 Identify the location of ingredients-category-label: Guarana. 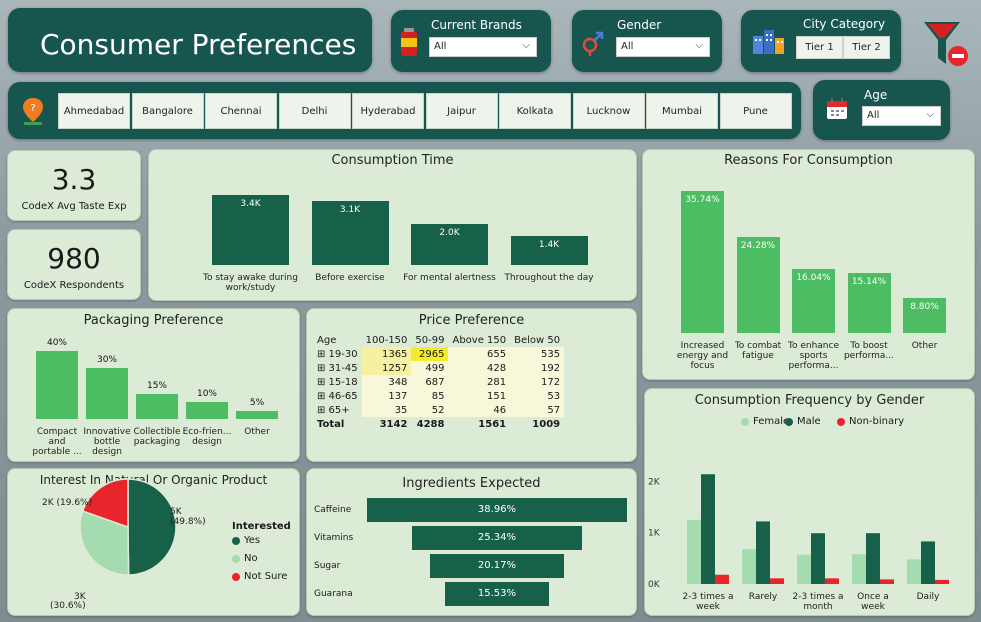
(333, 594).